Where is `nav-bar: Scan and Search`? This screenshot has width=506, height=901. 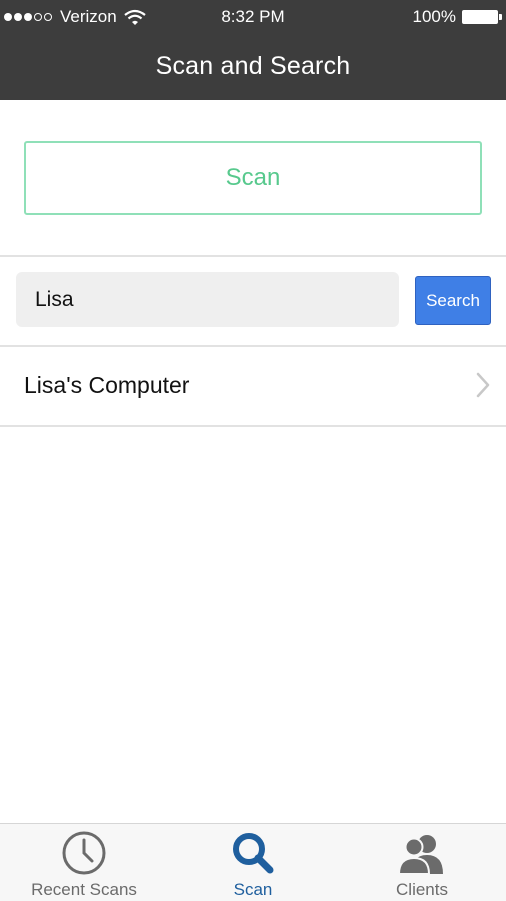 nav-bar: Scan and Search is located at coordinates (253, 67).